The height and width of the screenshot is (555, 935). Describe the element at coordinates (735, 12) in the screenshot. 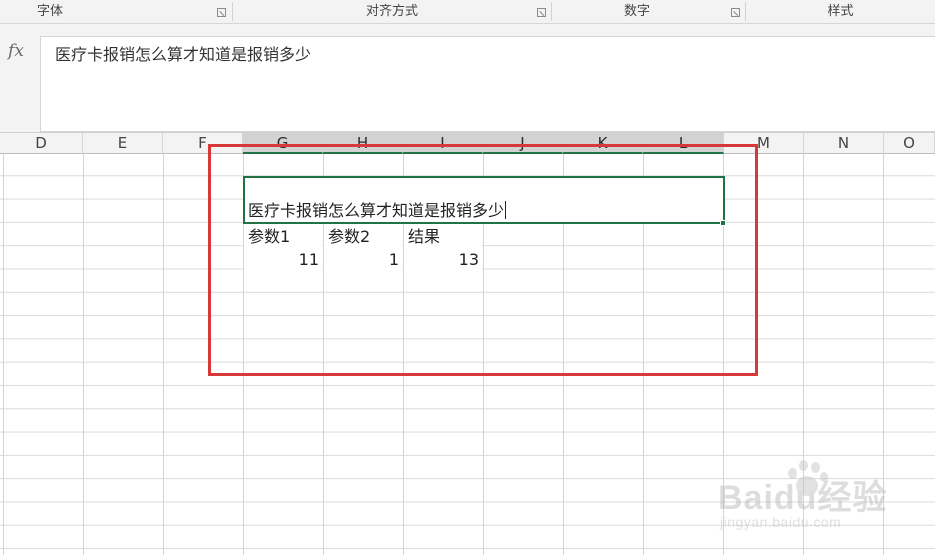

I see `number-dialog-launcher-icon` at that location.